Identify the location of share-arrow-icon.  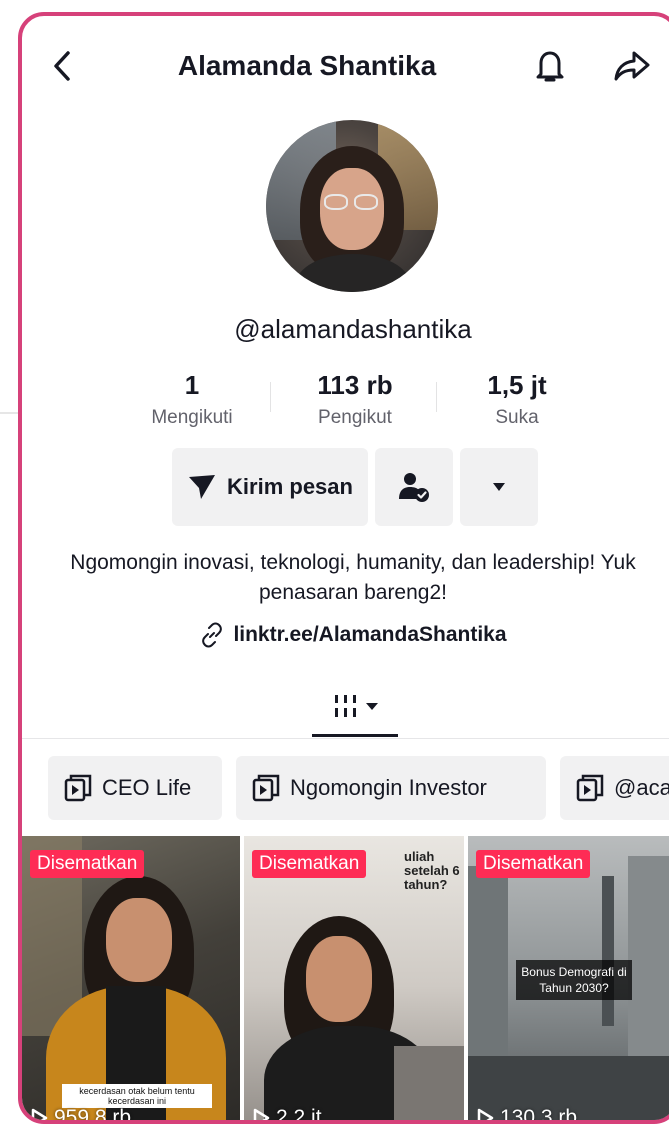
(632, 66).